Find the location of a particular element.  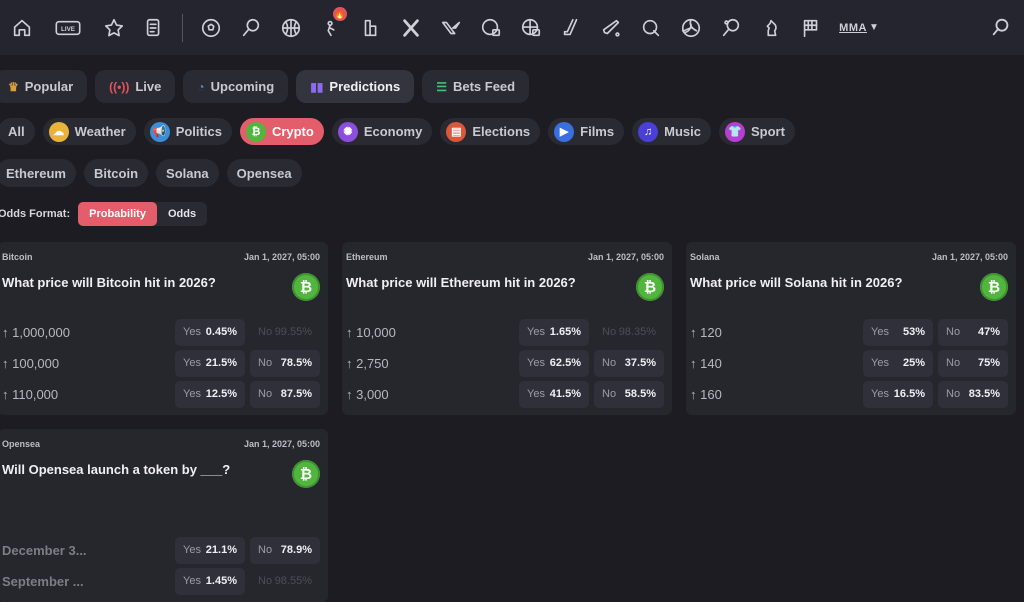

market-tag: Solana is located at coordinates (705, 257).